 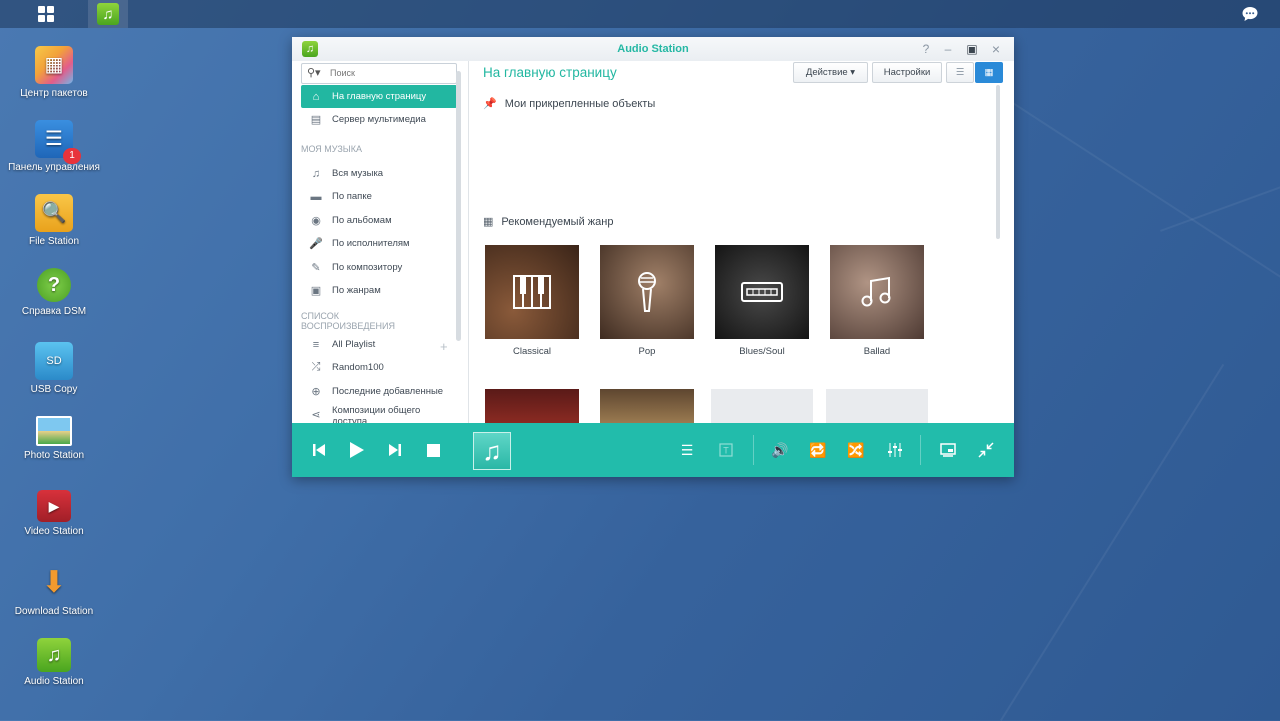 What do you see at coordinates (379, 367) in the screenshot?
I see `sidebar-item-random100: ⤮ Random100` at bounding box center [379, 367].